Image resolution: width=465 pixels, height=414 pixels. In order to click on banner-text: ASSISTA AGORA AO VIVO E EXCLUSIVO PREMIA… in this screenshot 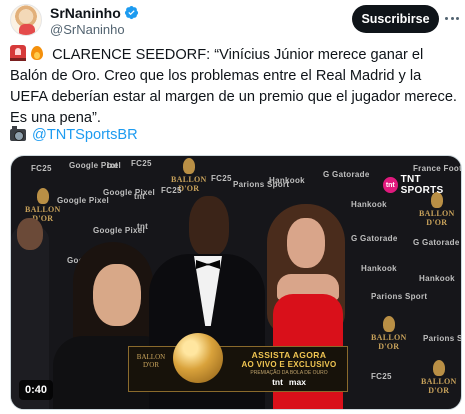, I will do `click(289, 368)`.